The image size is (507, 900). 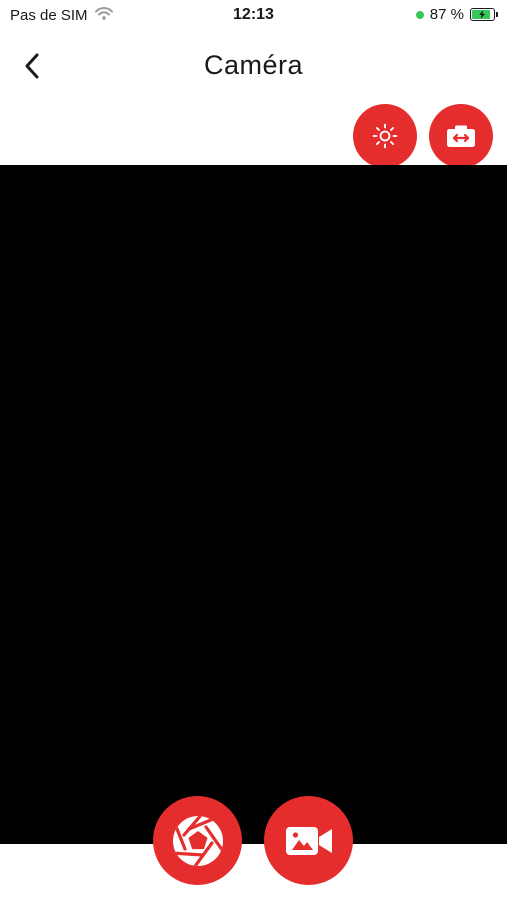 I want to click on status-bar: Pas de SIM 12:13 87 %, so click(x=253, y=16).